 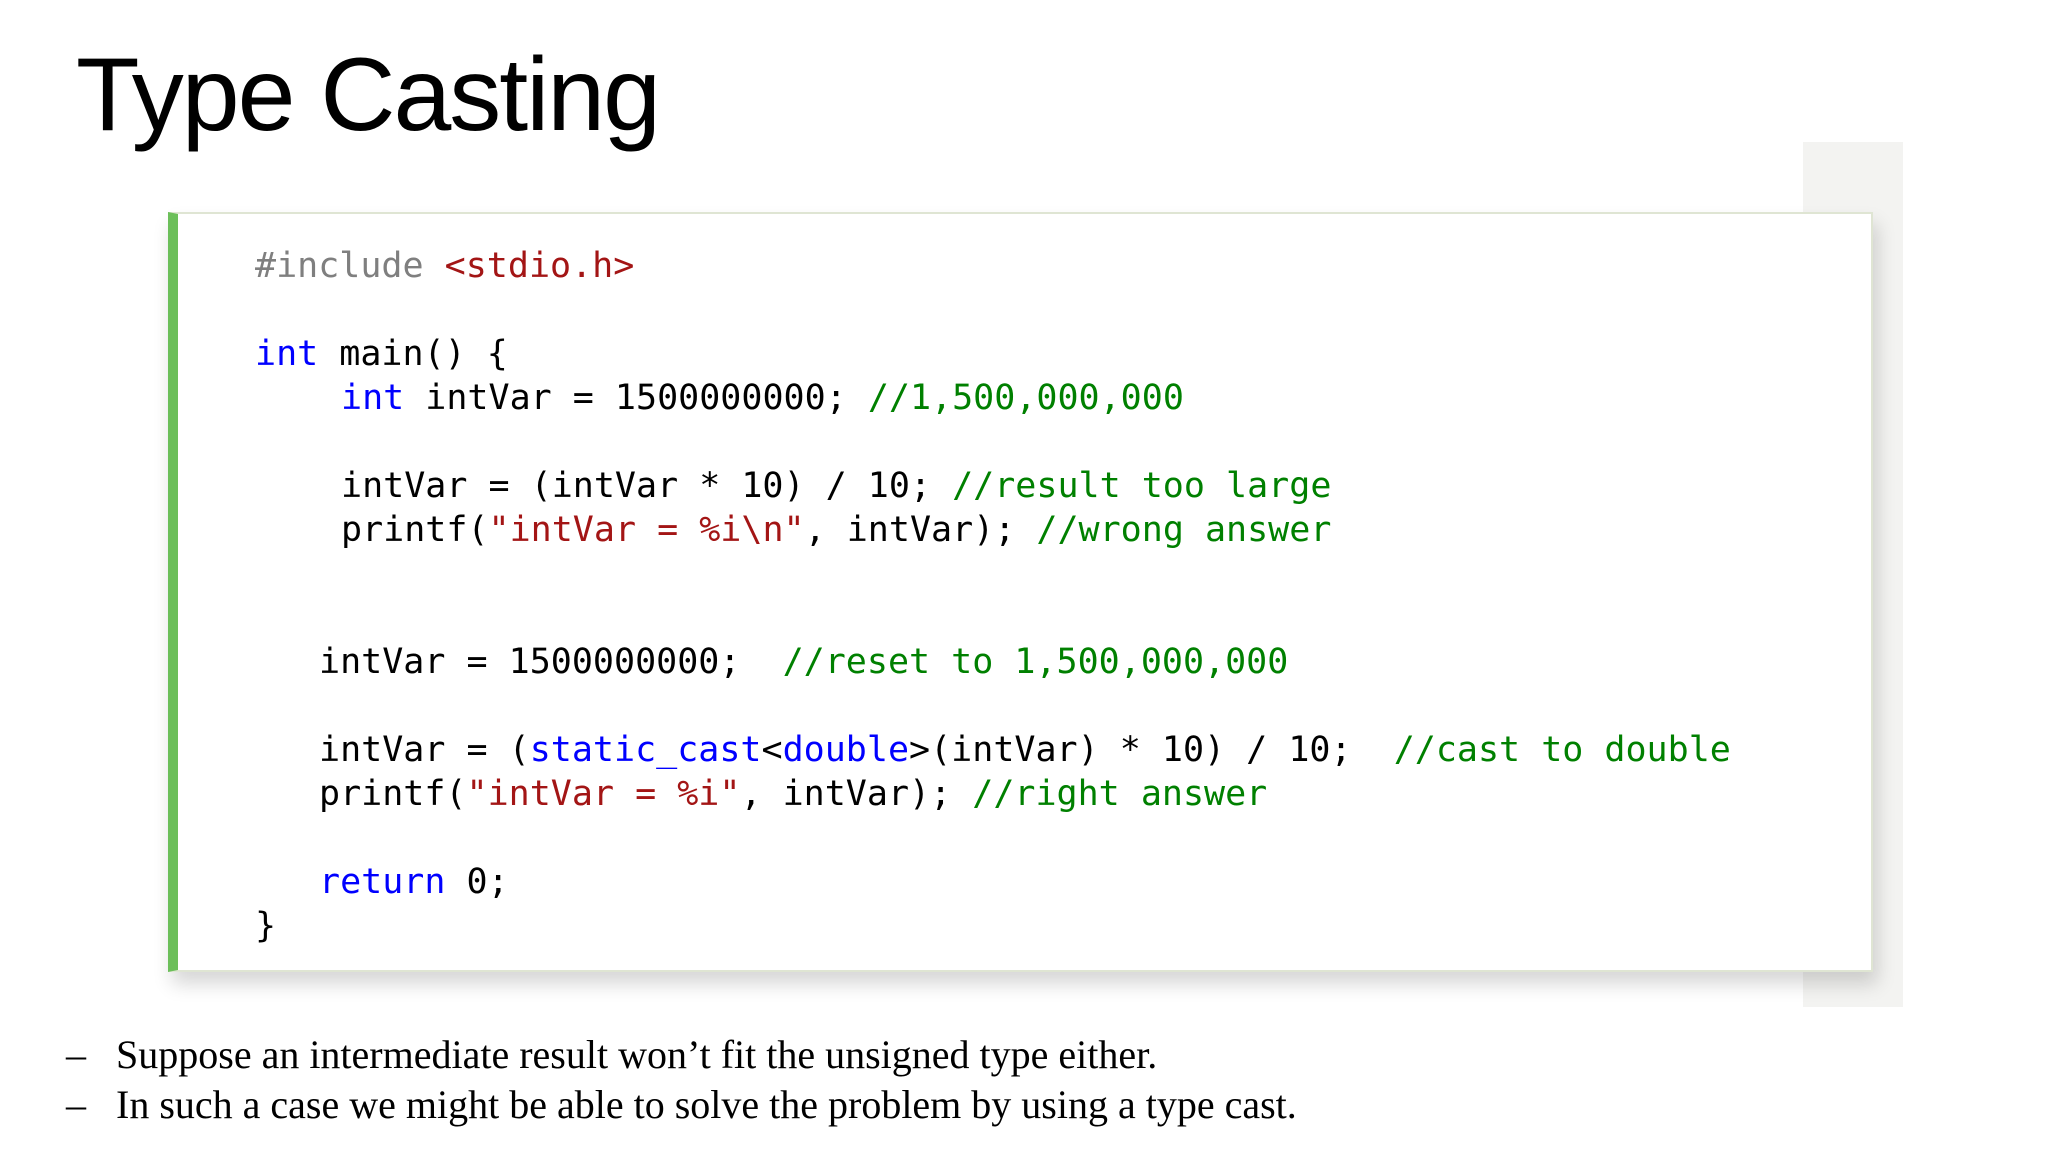 I want to click on code-line-close-brace: }, so click(x=266, y=926).